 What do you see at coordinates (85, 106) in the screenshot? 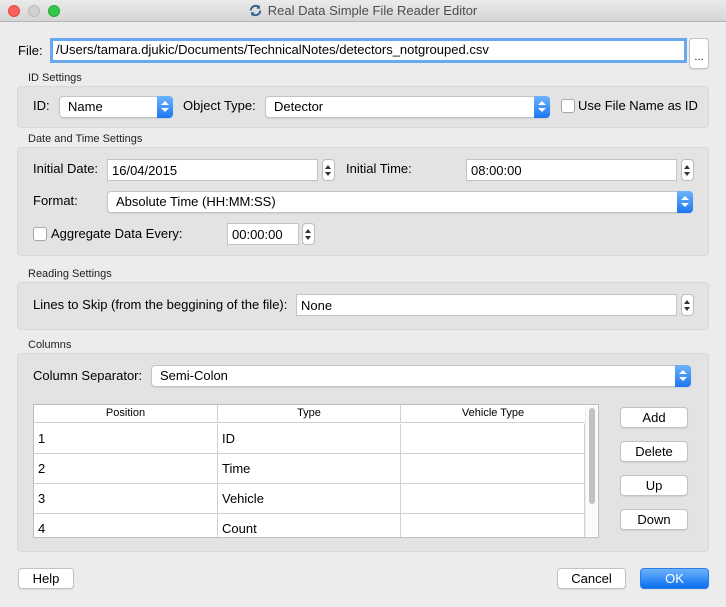
I see `id-select-value: Name` at bounding box center [85, 106].